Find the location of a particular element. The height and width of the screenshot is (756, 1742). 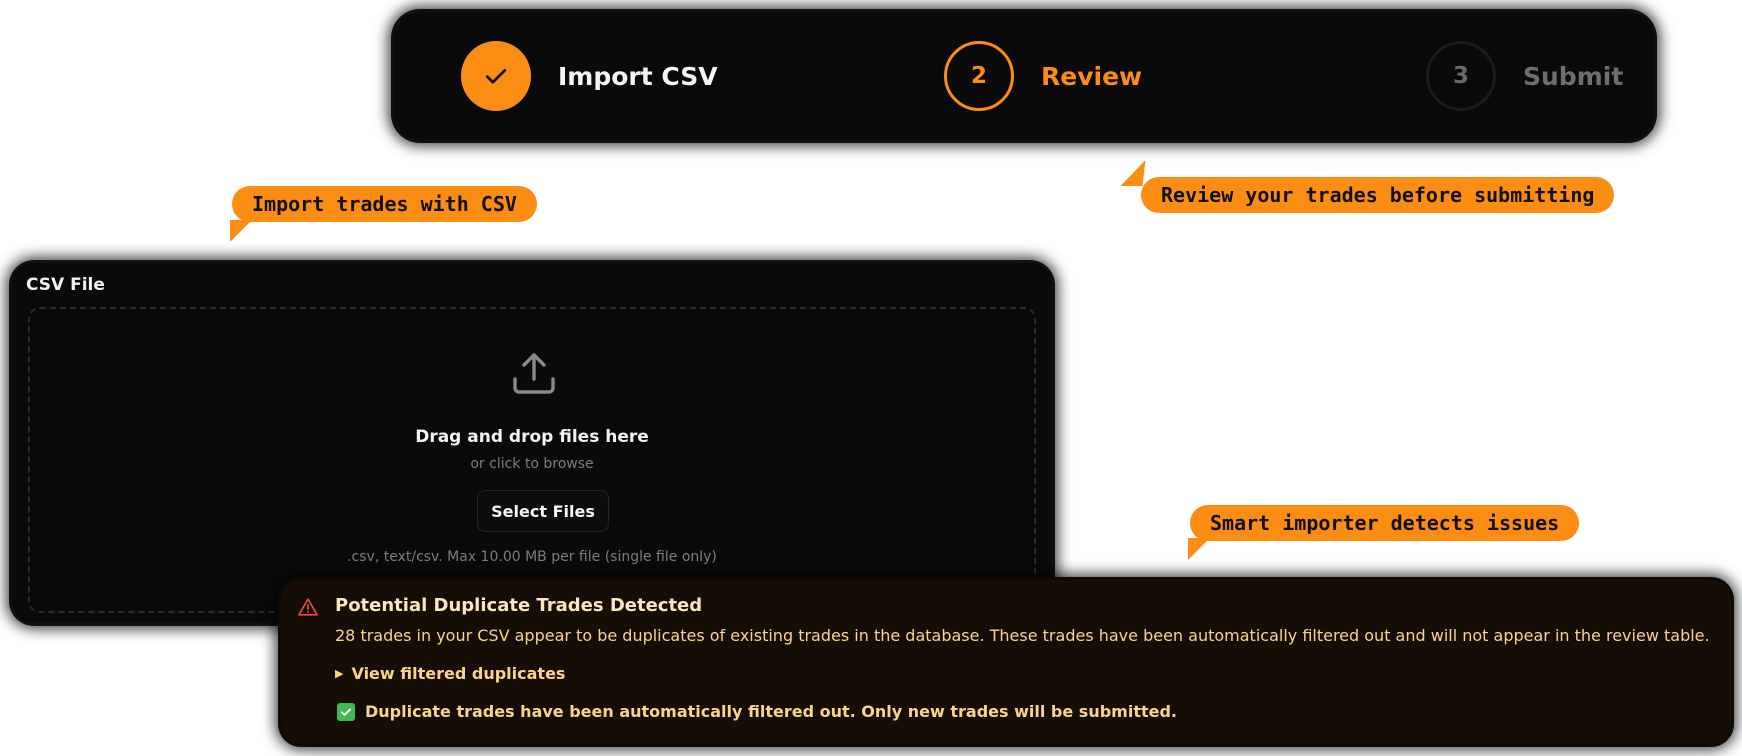

green-check-icon is located at coordinates (346, 711).